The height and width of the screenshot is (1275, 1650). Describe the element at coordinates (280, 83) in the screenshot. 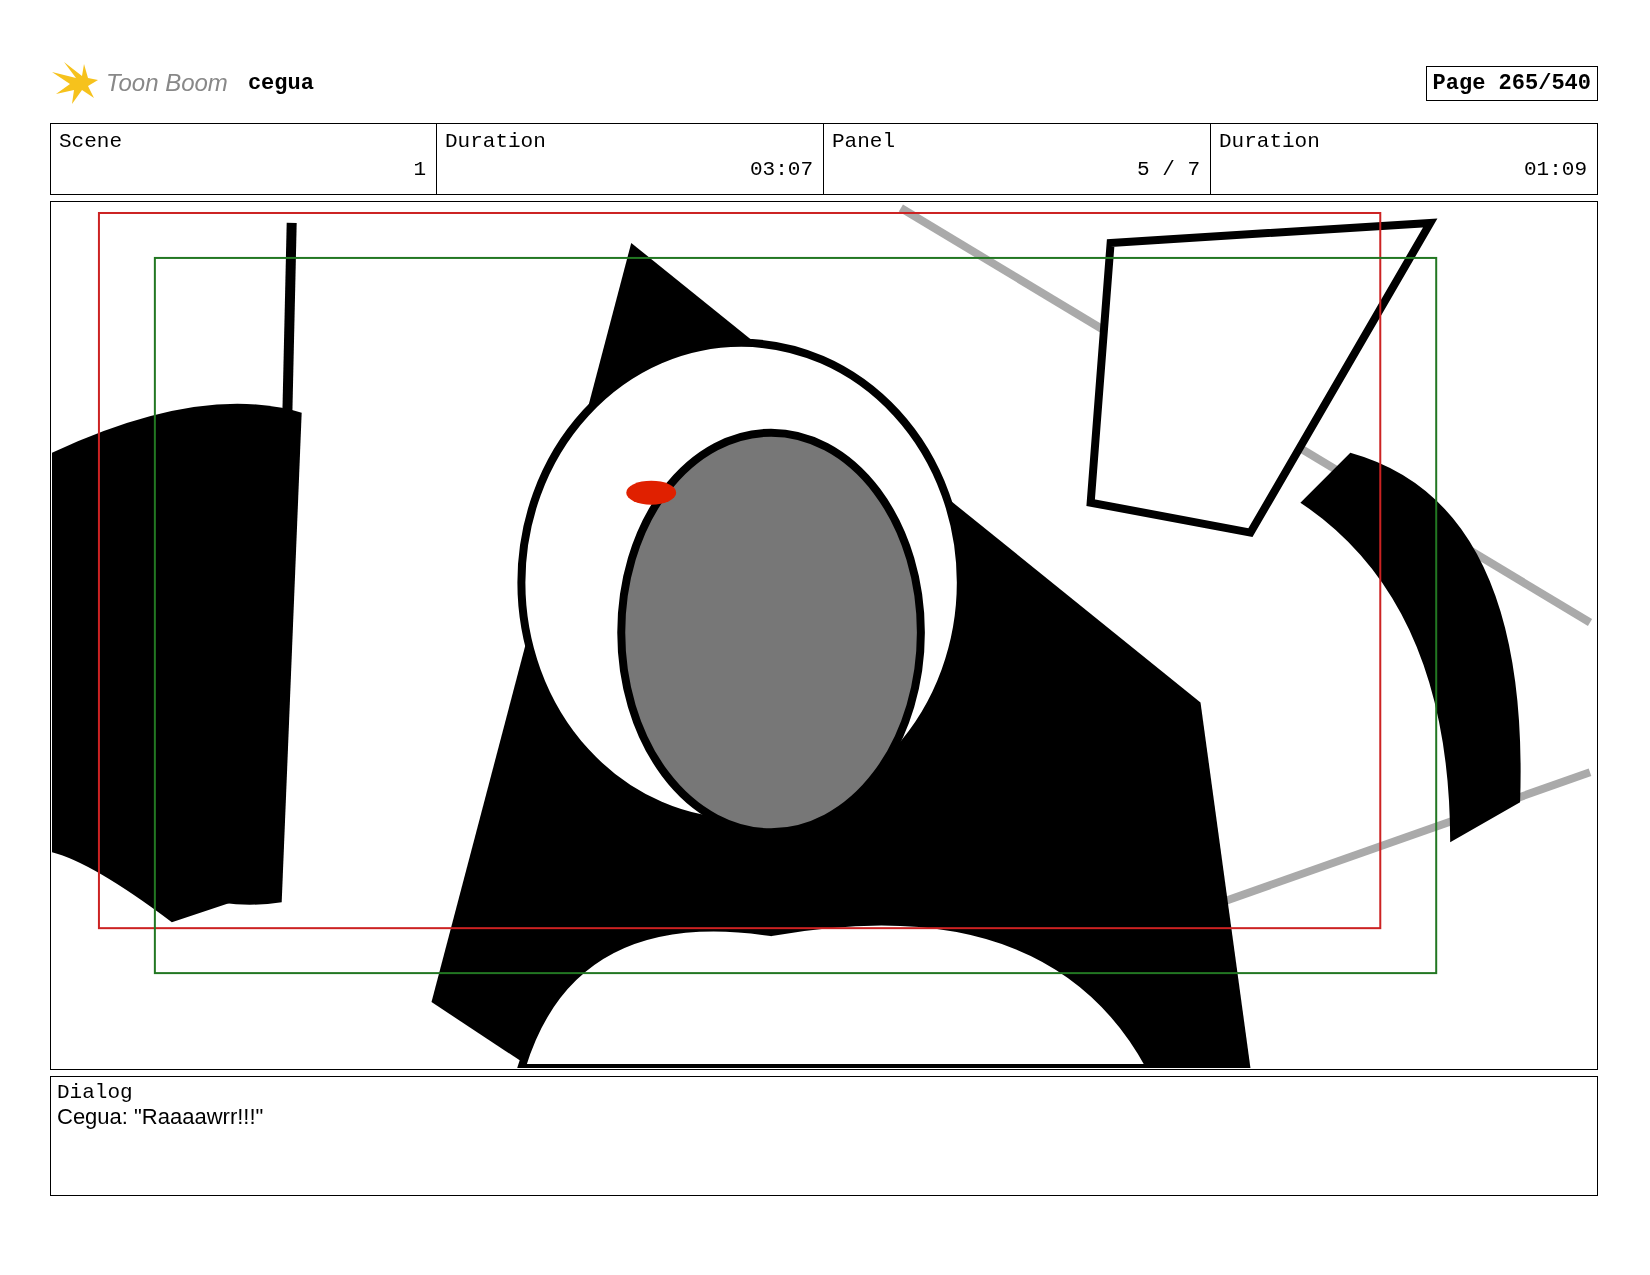

I see `project-name: cegua` at that location.